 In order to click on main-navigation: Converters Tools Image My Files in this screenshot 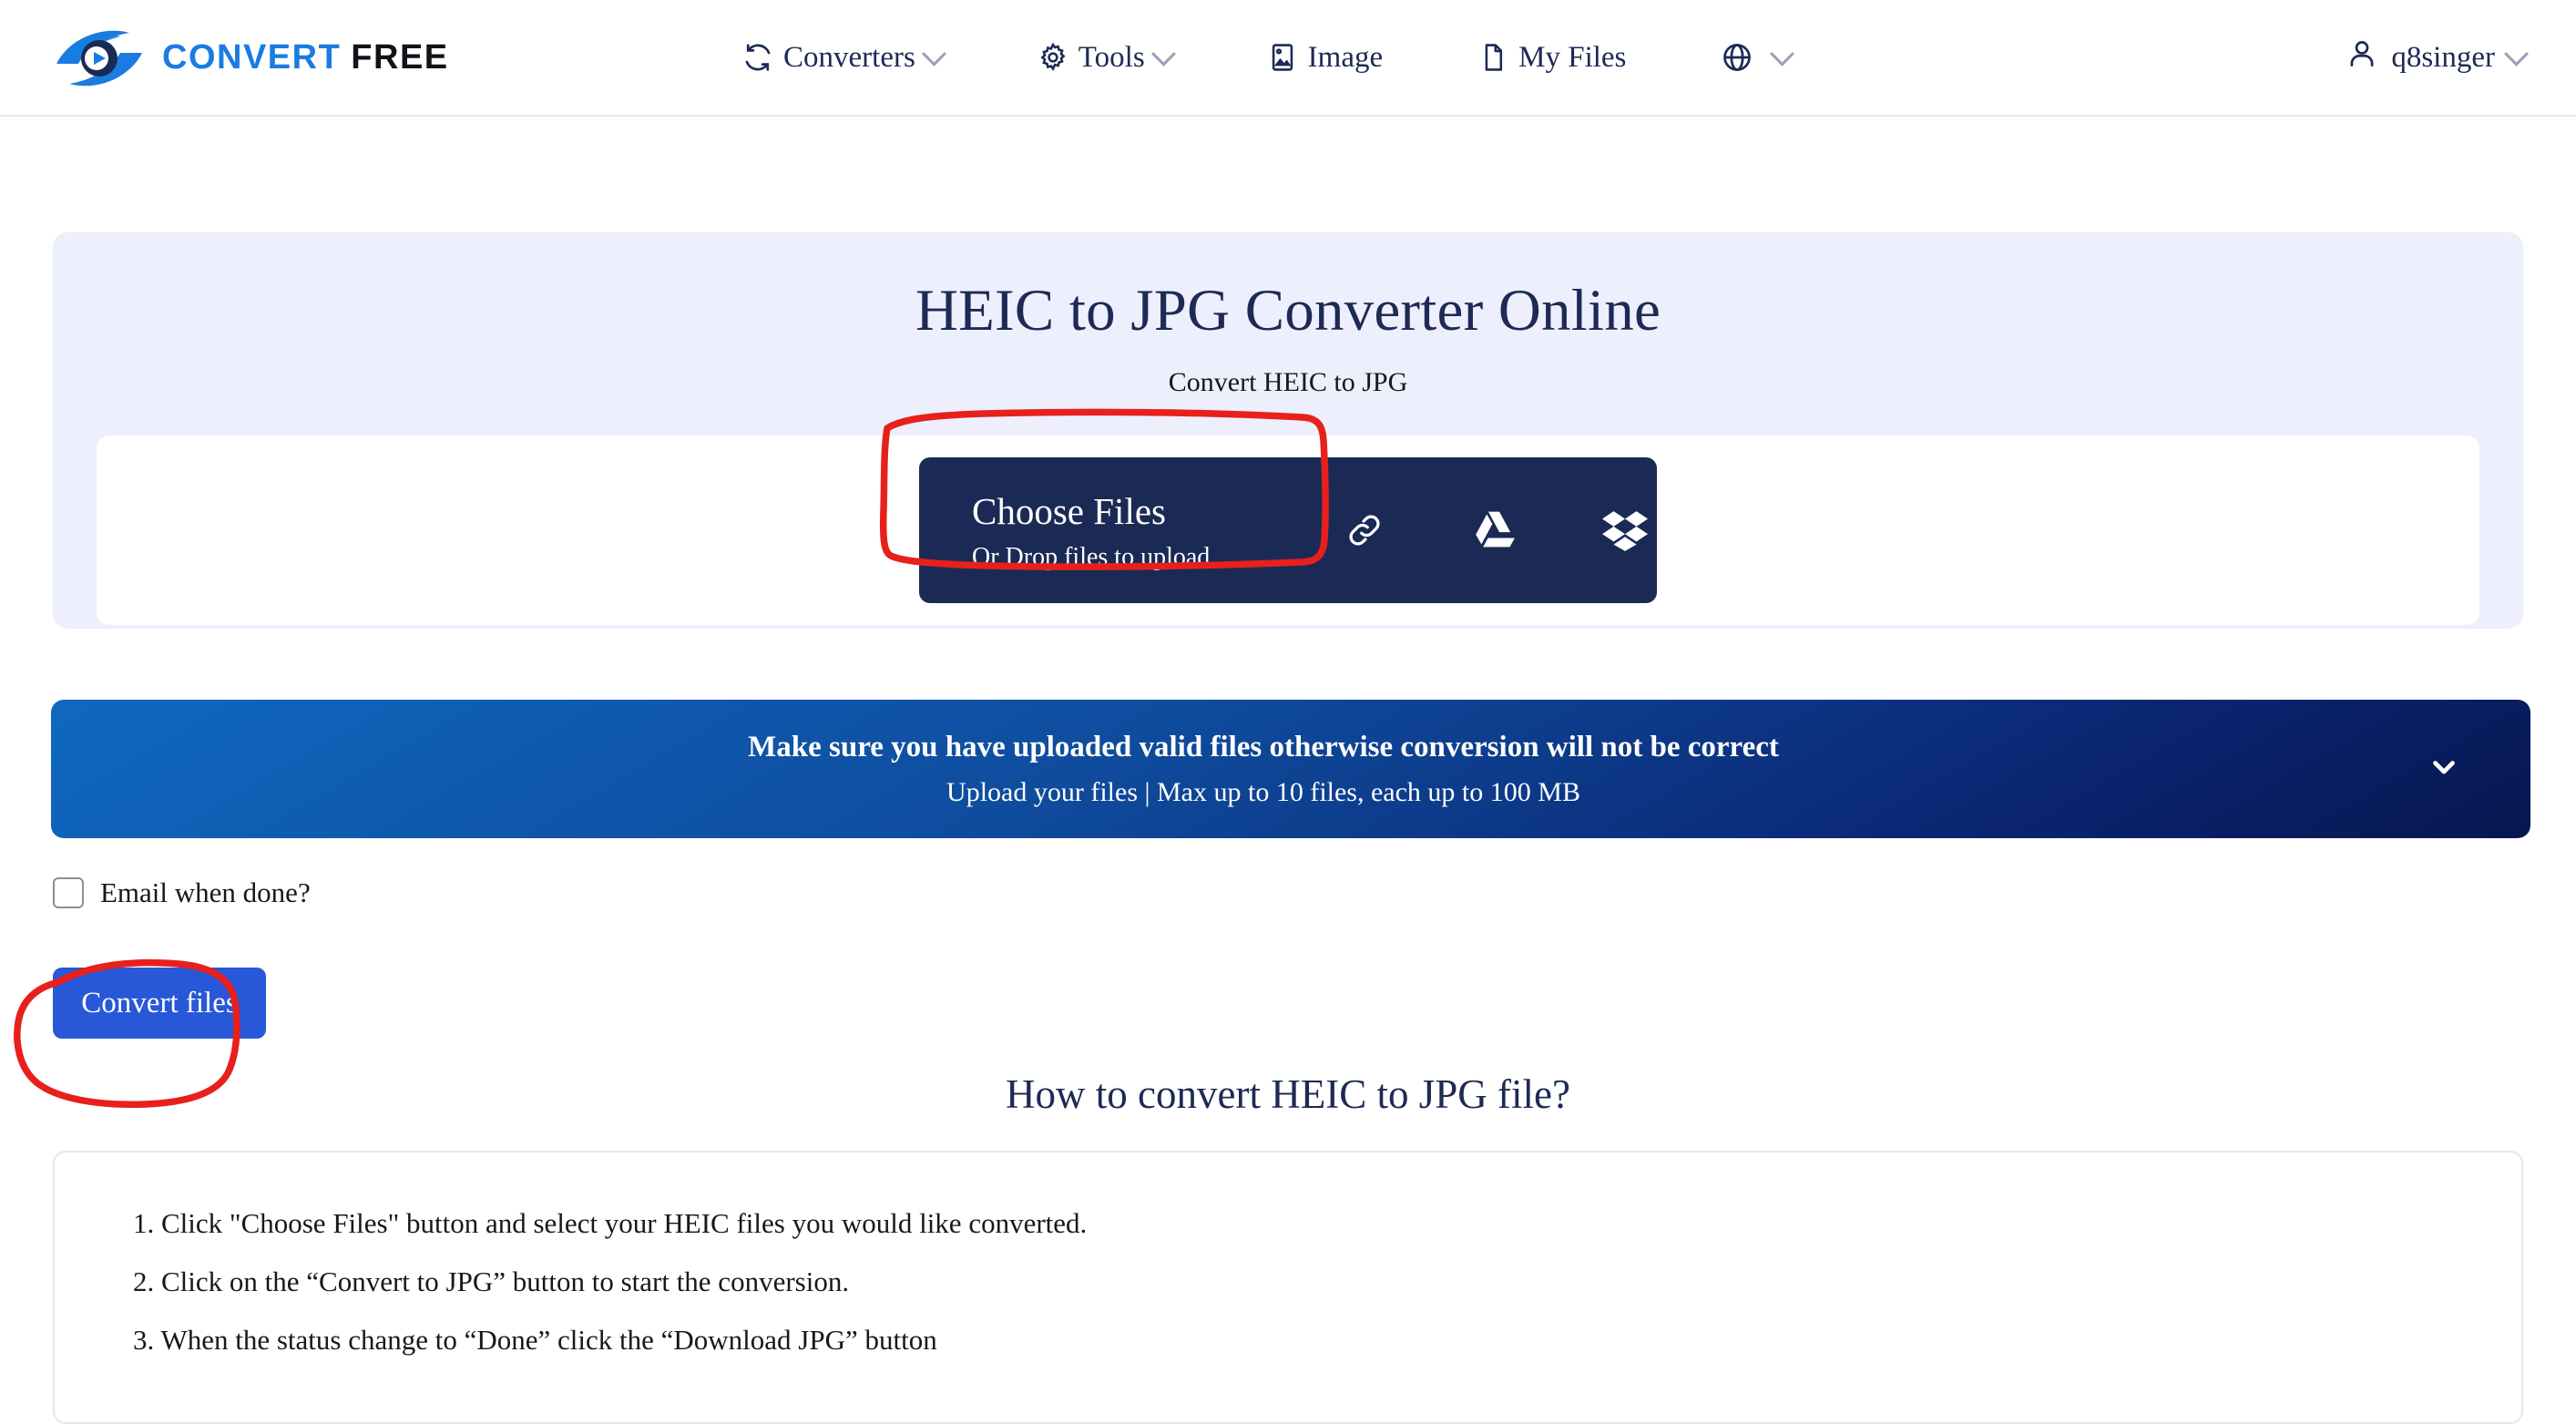, I will do `click(1266, 58)`.